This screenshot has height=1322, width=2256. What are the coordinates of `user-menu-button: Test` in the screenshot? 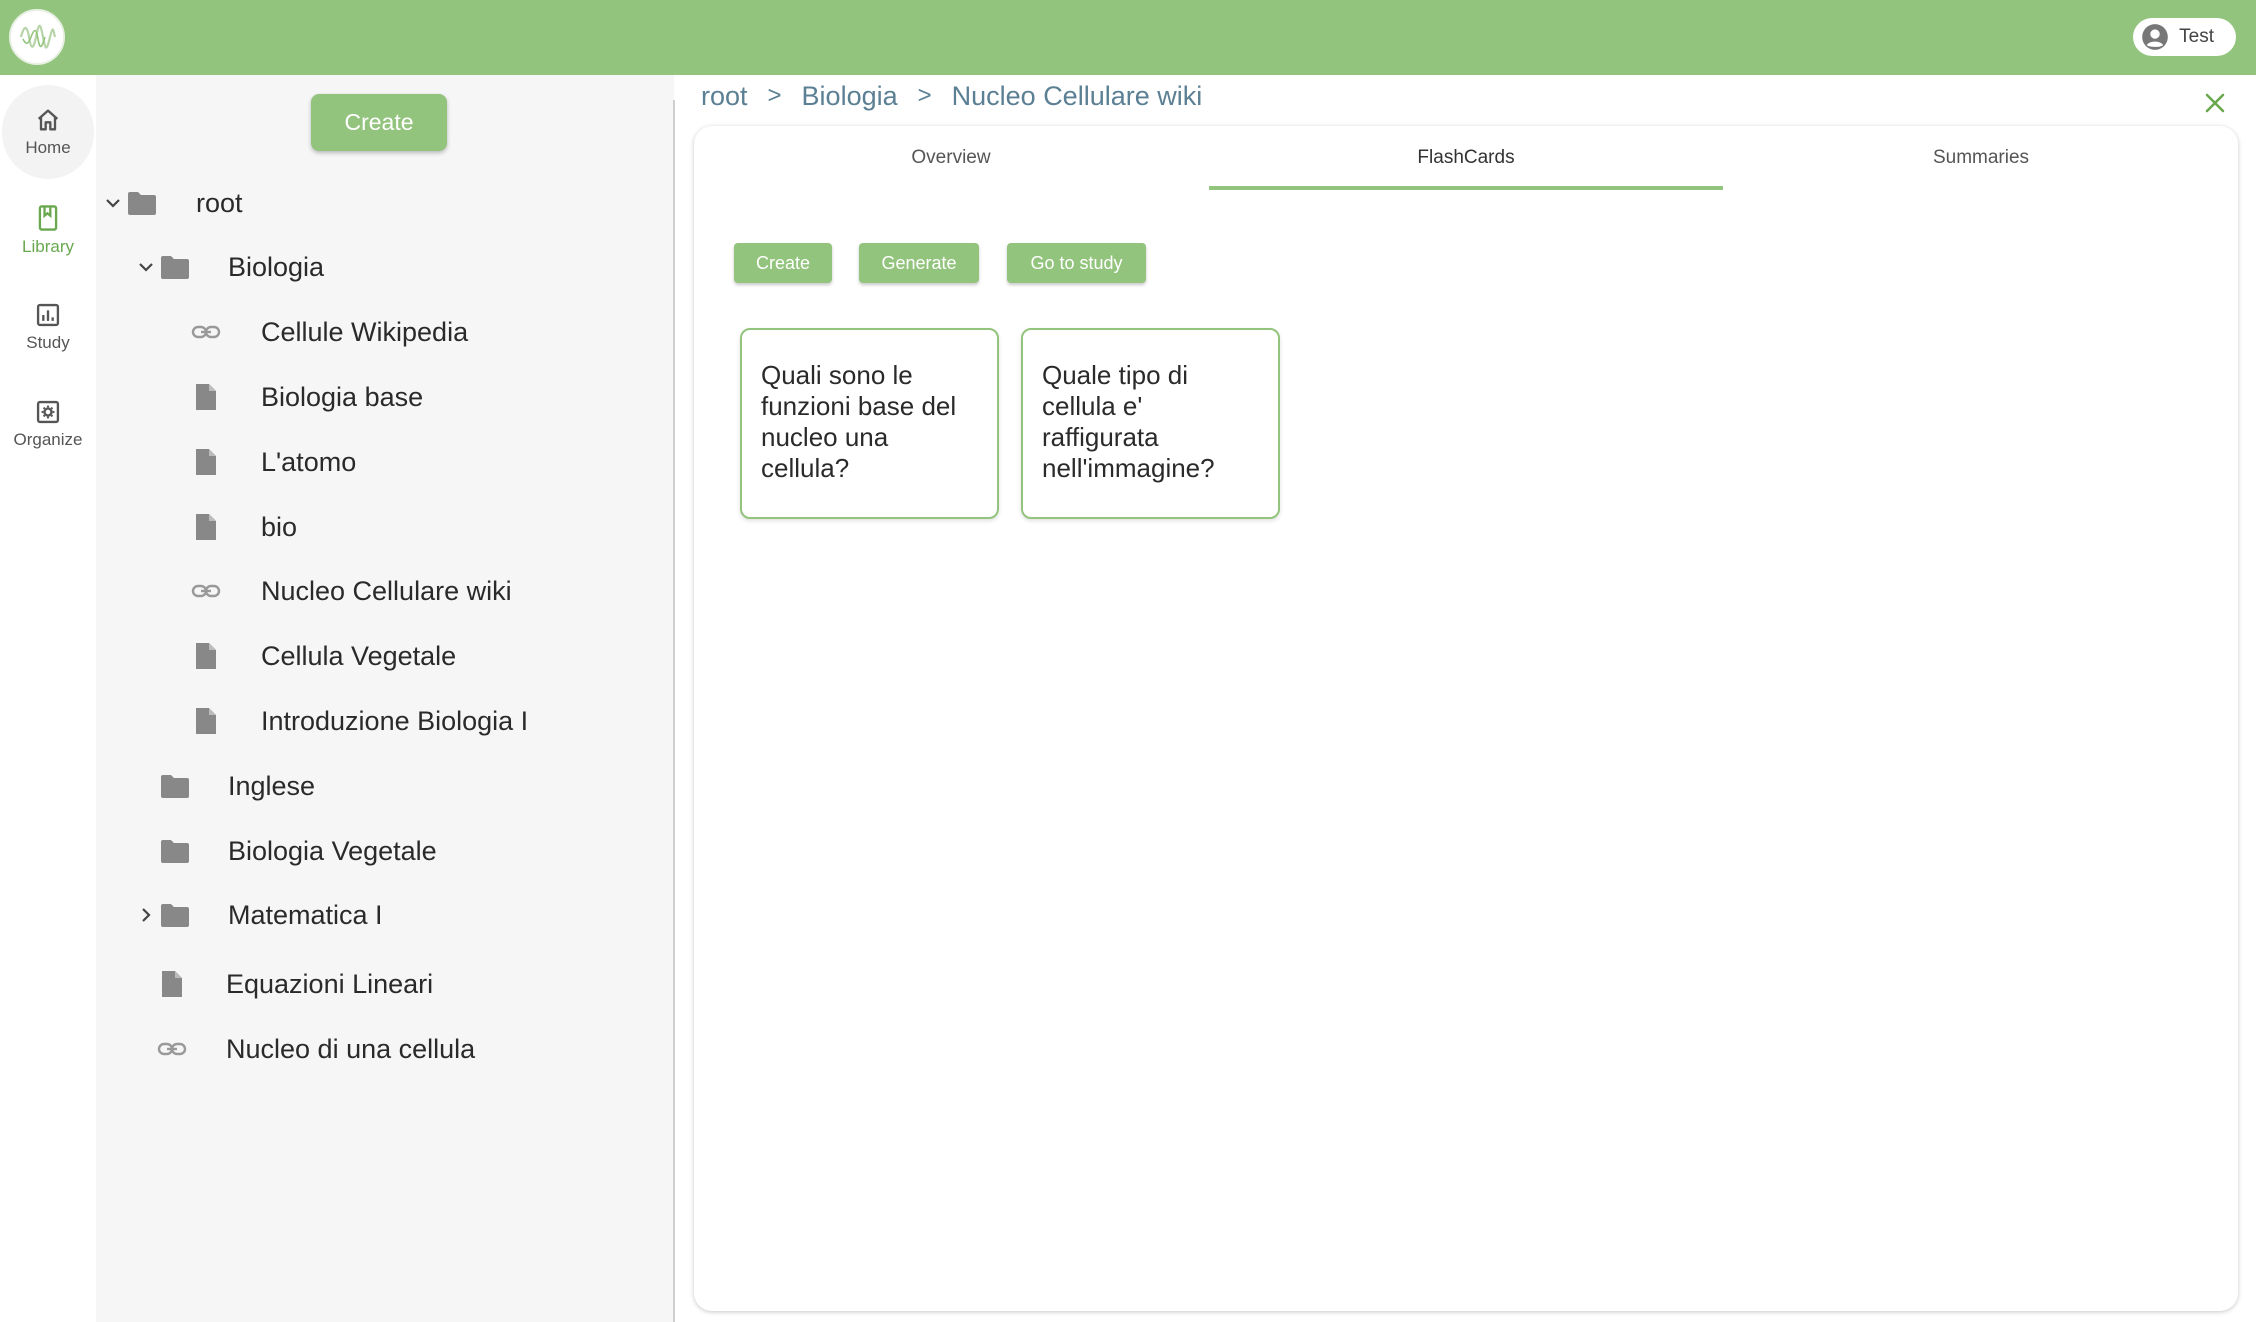 It's located at (2184, 37).